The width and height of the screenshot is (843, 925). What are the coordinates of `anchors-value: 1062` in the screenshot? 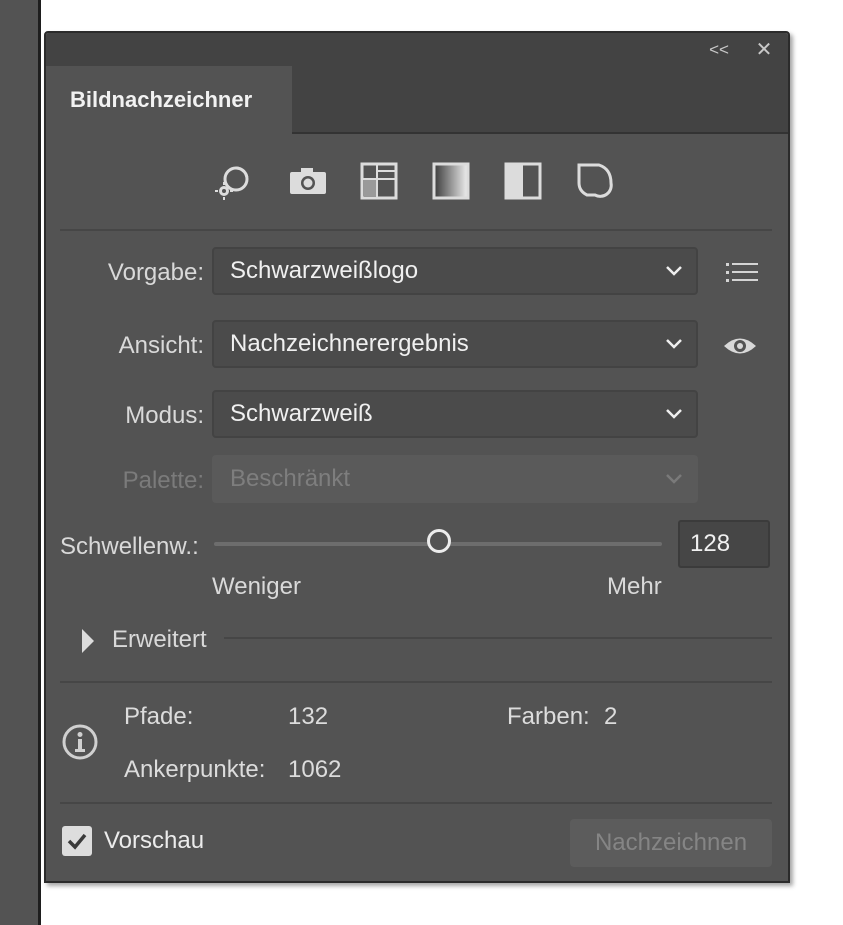 It's located at (315, 769).